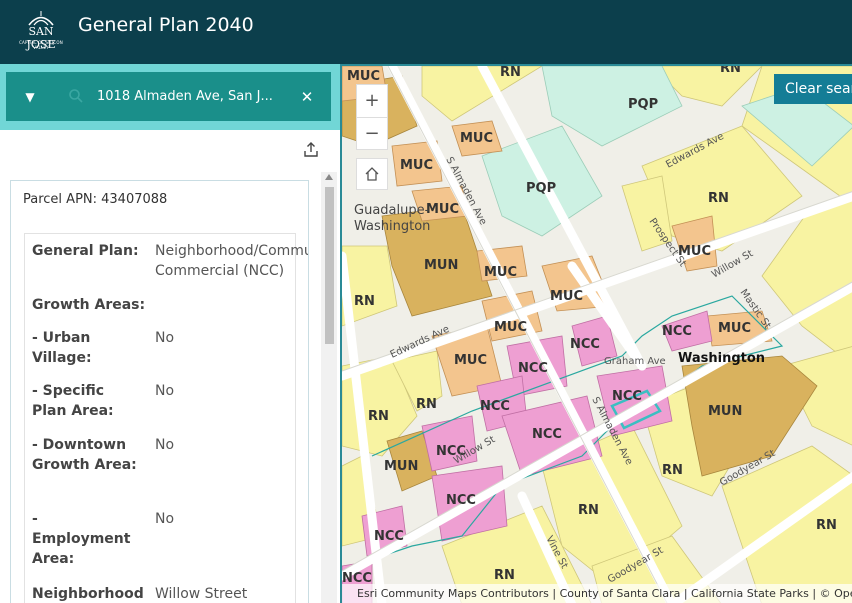 The height and width of the screenshot is (603, 852). What do you see at coordinates (88, 594) in the screenshot?
I see `attr-key: Neighborhood` at bounding box center [88, 594].